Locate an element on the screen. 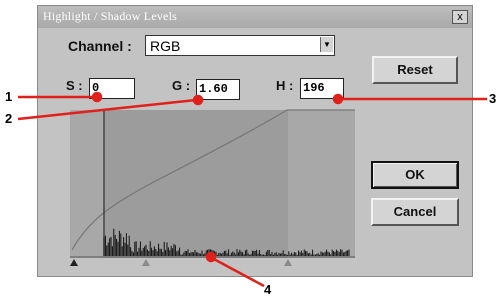 The image size is (501, 297). callout-label-1: 1 is located at coordinates (9, 96).